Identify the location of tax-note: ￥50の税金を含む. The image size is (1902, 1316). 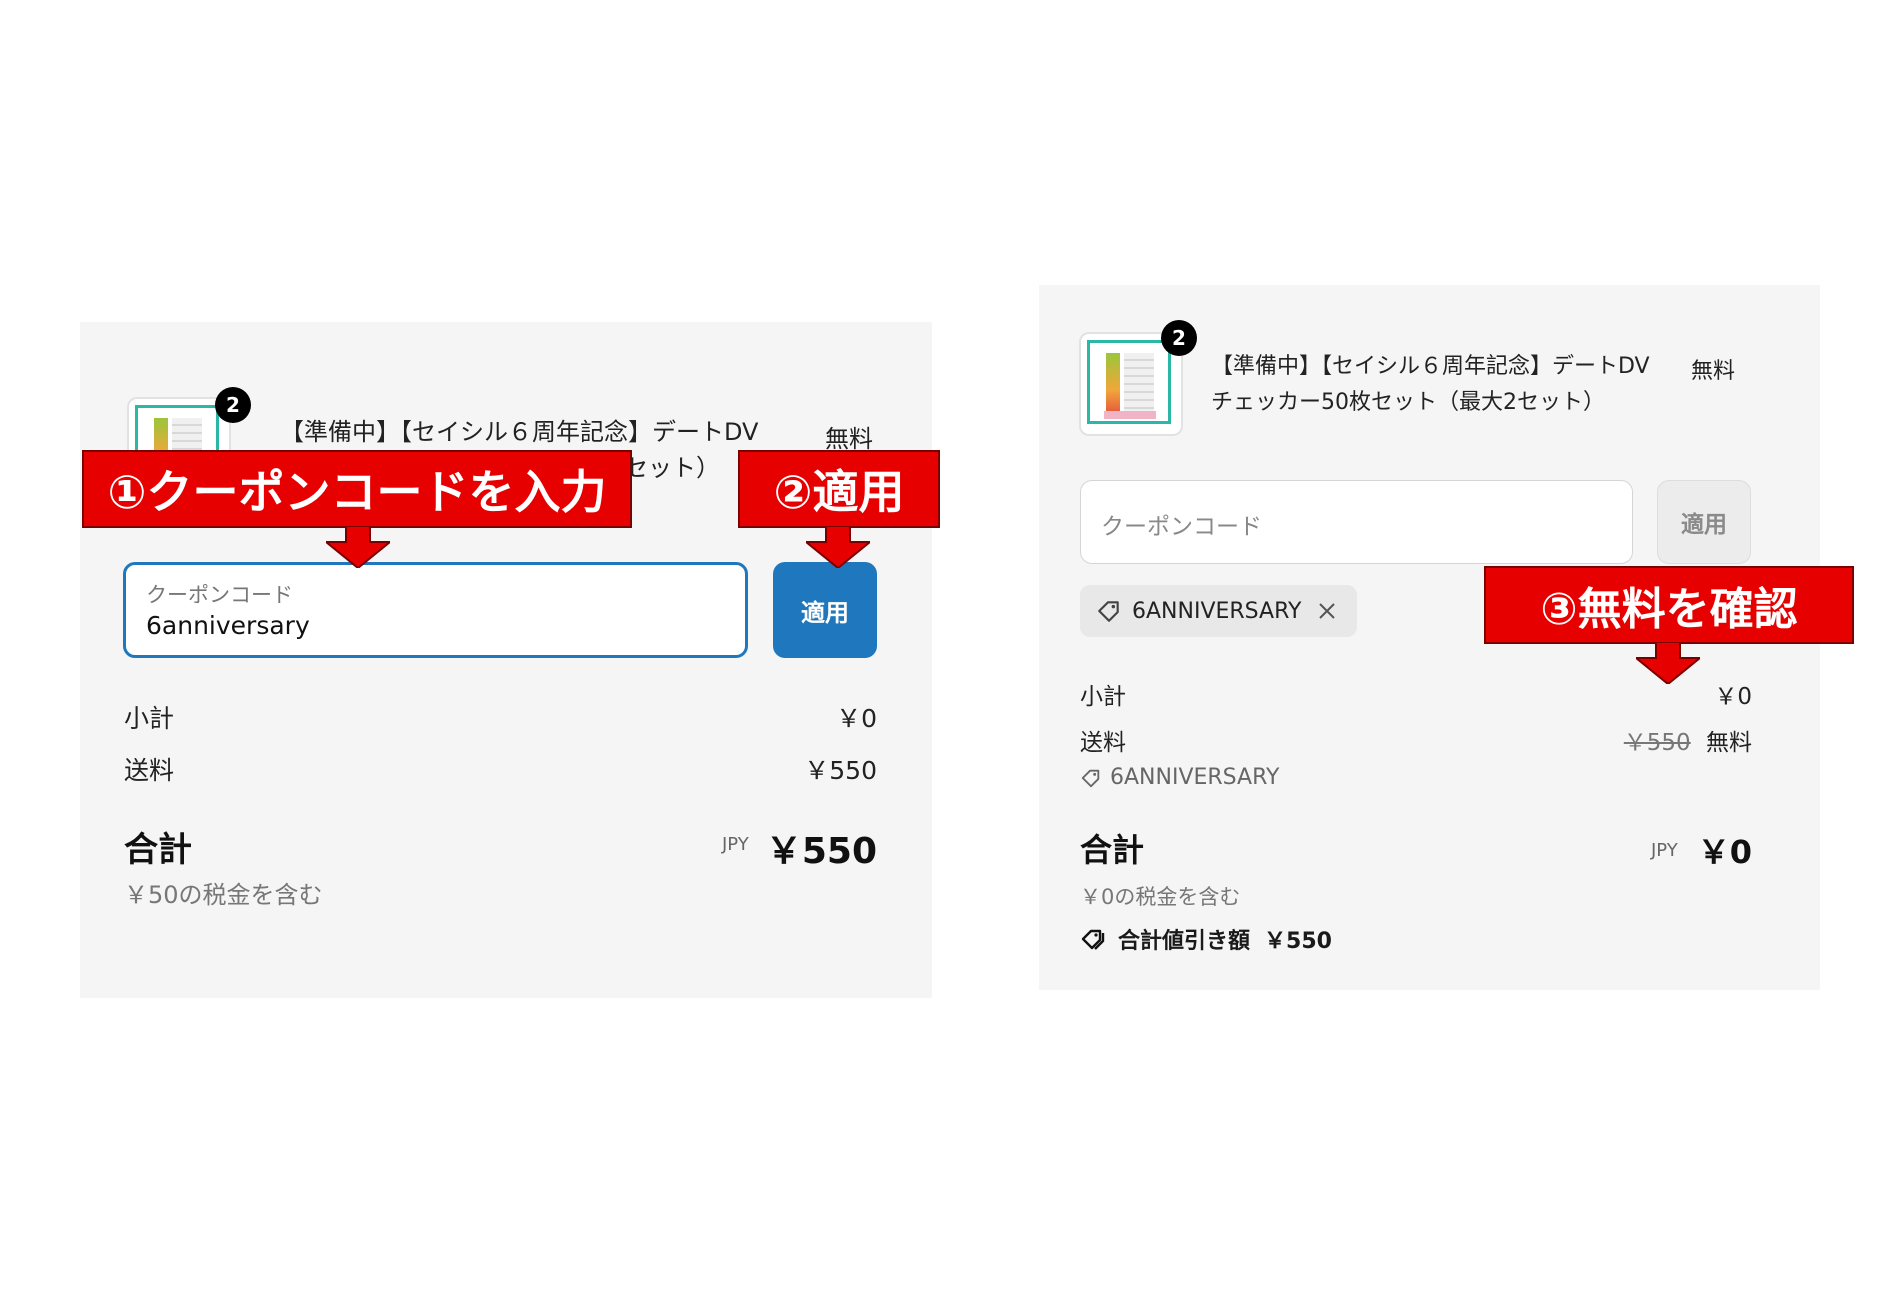
(223, 895).